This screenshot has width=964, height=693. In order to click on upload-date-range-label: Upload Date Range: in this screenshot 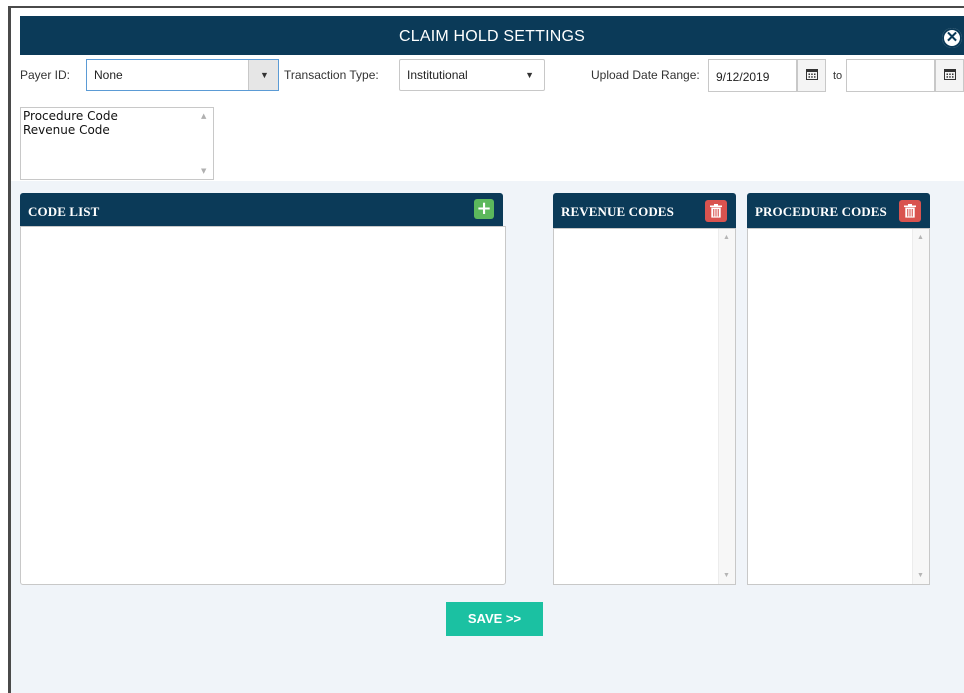, I will do `click(645, 75)`.